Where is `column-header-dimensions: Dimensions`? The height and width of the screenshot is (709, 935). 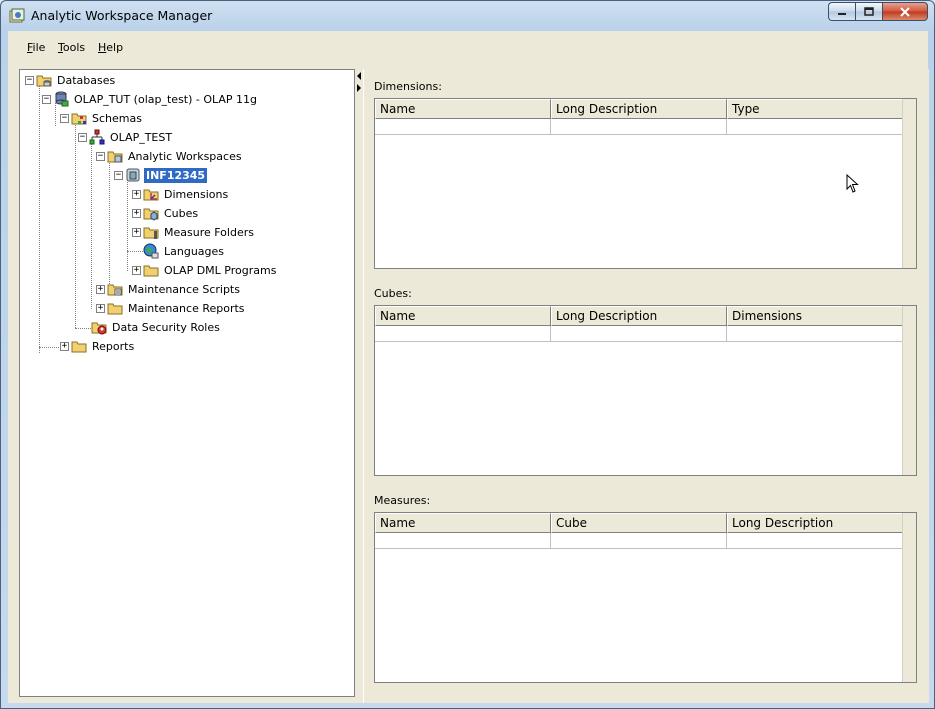
column-header-dimensions: Dimensions is located at coordinates (815, 316).